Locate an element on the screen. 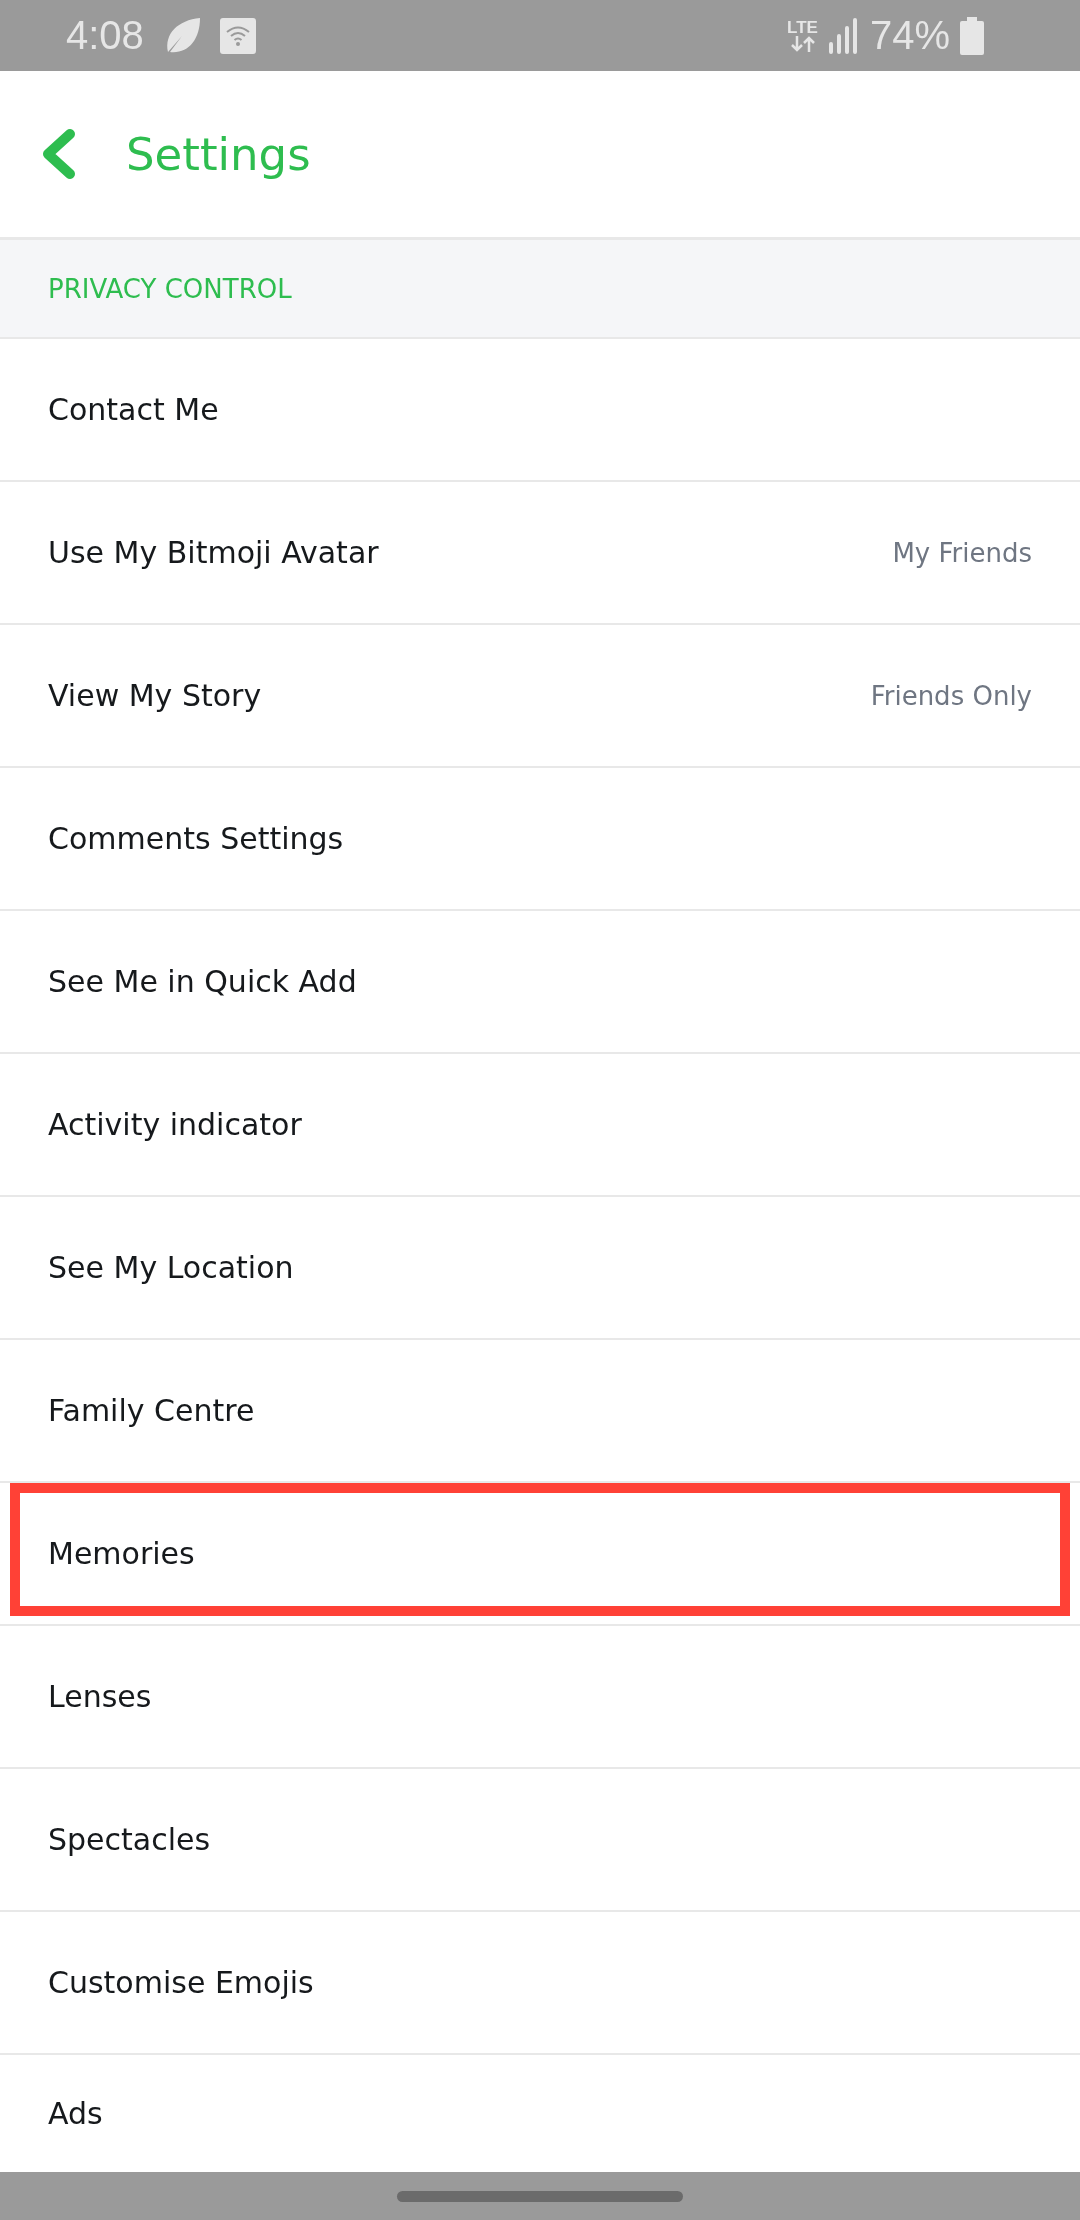  row-label: Activity indicator is located at coordinates (175, 1124).